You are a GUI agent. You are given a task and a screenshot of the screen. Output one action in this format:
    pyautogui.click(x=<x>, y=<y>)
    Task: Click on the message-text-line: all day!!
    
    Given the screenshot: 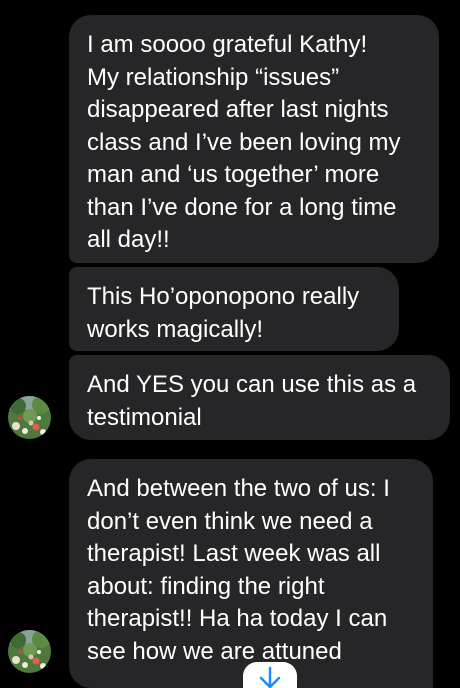 What is the action you would take?
    pyautogui.click(x=128, y=239)
    